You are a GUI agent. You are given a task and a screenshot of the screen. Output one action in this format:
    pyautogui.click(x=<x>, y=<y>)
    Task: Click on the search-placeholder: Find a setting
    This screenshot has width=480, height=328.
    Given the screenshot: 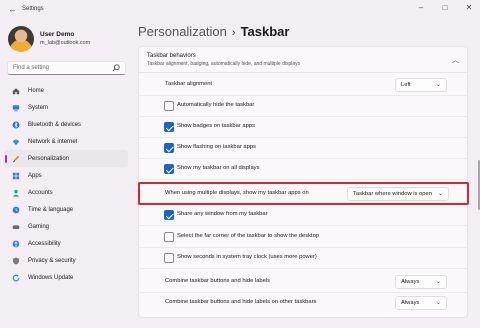 What is the action you would take?
    pyautogui.click(x=31, y=68)
    